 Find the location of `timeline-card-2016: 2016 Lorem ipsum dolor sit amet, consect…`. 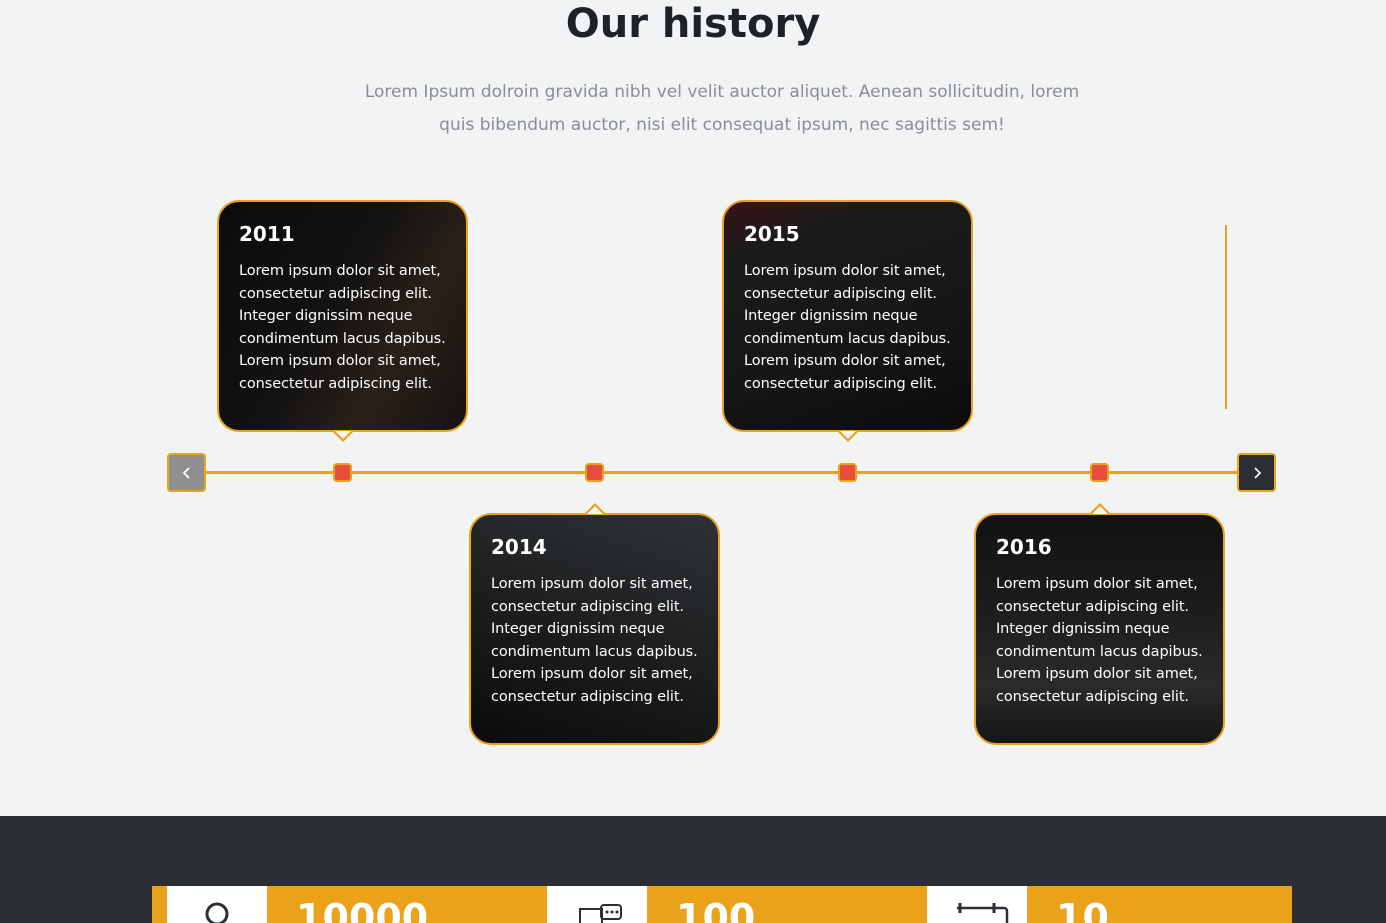

timeline-card-2016: 2016 Lorem ipsum dolor sit amet, consect… is located at coordinates (1099, 629).